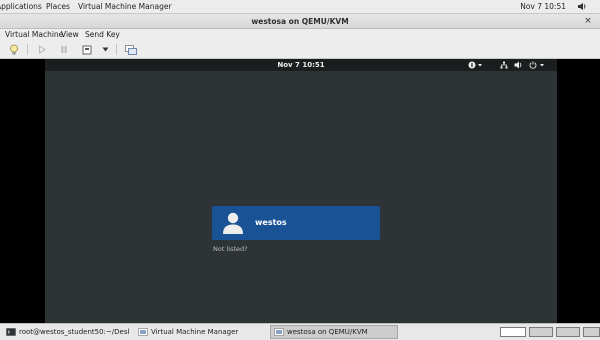 The image size is (600, 340). What do you see at coordinates (271, 222) in the screenshot?
I see `user-name: westos` at bounding box center [271, 222].